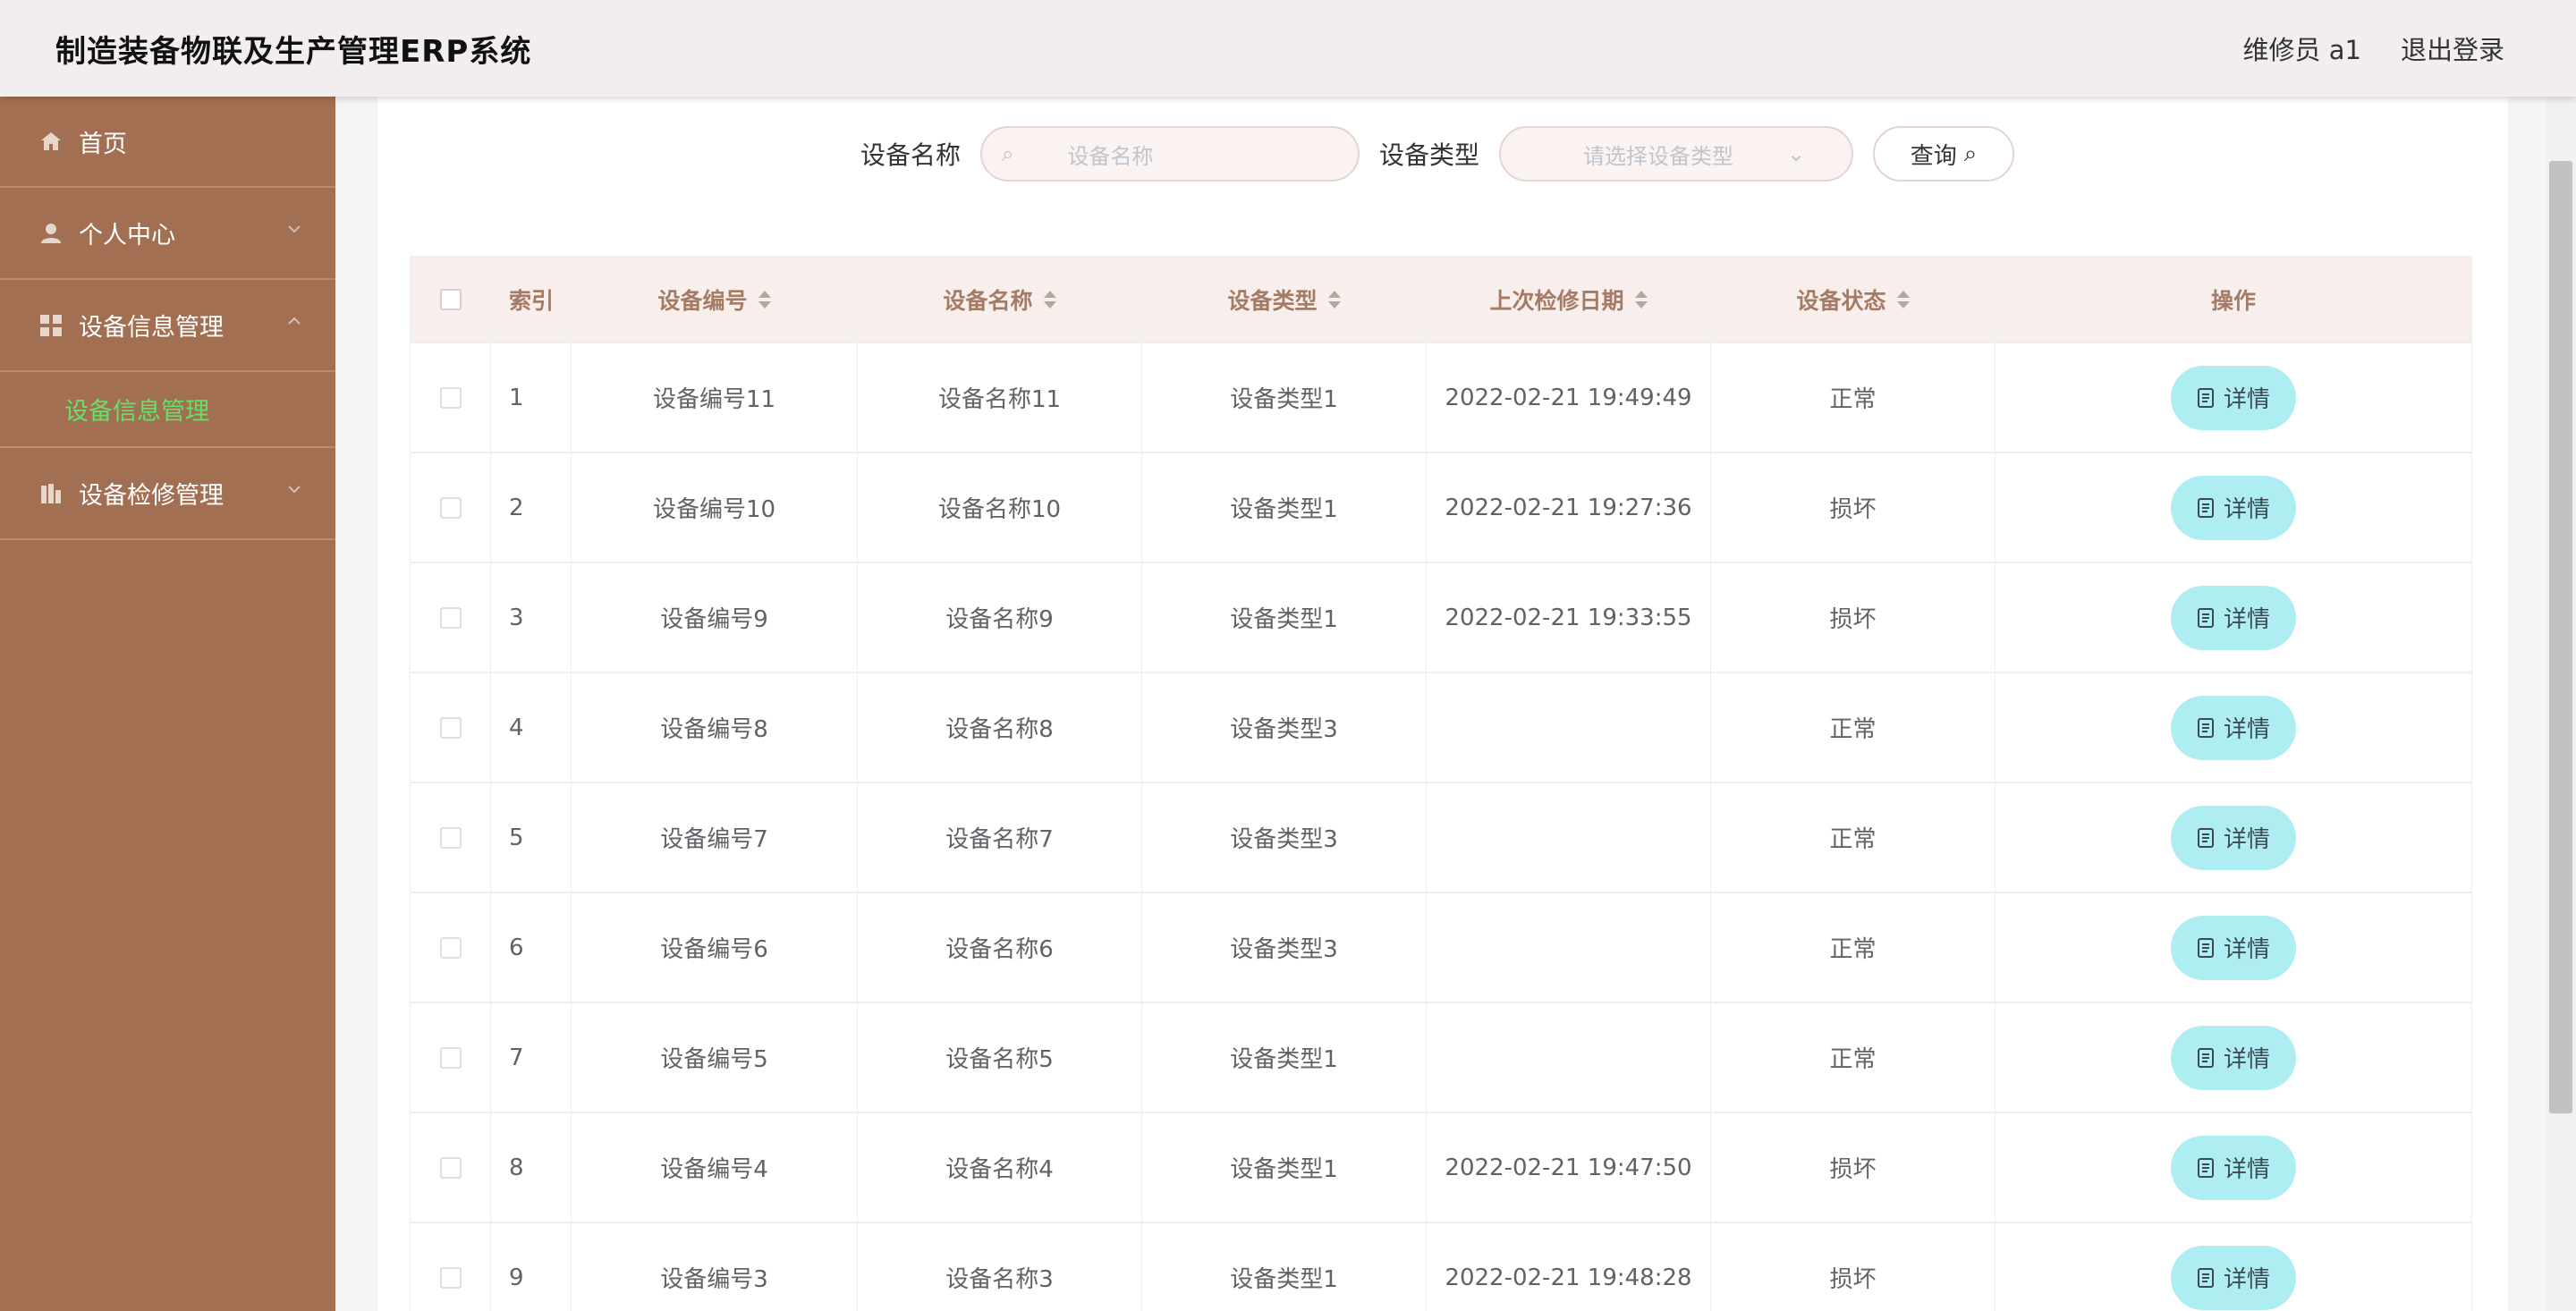  I want to click on cell-name: 设备名称10, so click(1000, 507).